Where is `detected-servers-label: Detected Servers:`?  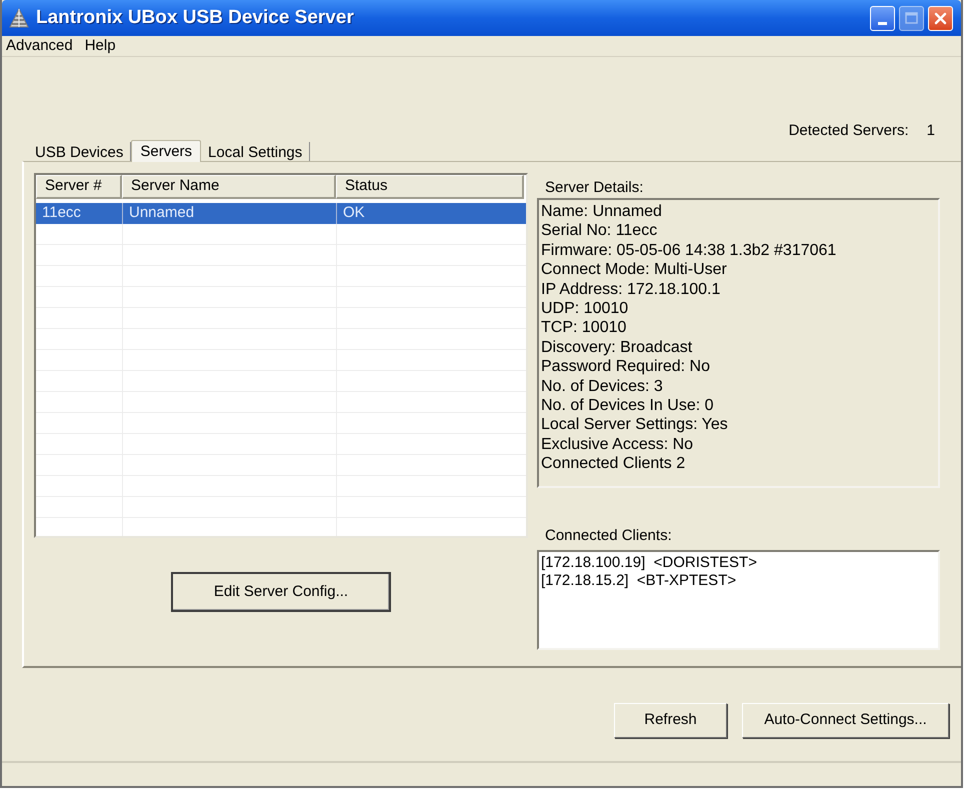 detected-servers-label: Detected Servers: is located at coordinates (848, 130).